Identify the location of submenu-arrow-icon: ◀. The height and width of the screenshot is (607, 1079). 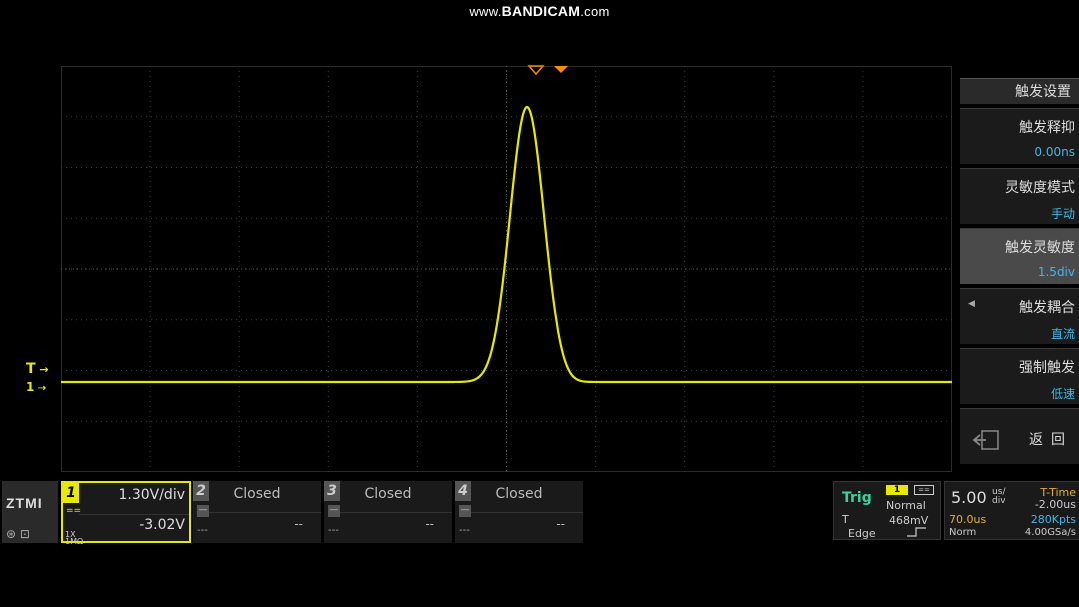
(971, 304).